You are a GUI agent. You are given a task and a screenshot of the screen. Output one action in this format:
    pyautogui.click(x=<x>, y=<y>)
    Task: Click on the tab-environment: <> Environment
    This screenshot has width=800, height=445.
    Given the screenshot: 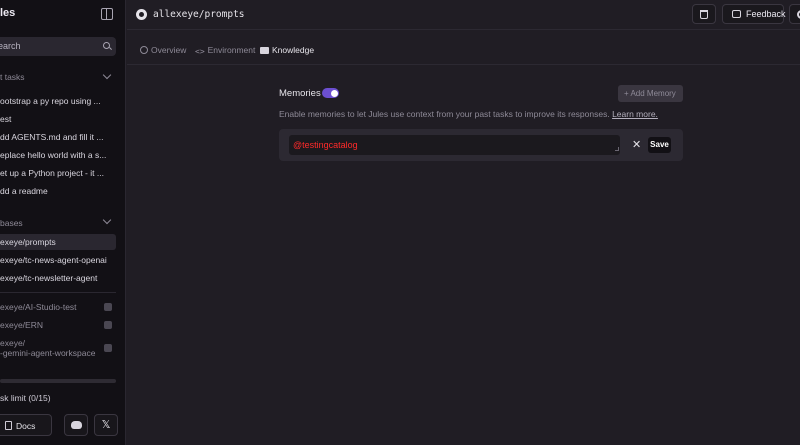 What is the action you would take?
    pyautogui.click(x=225, y=50)
    